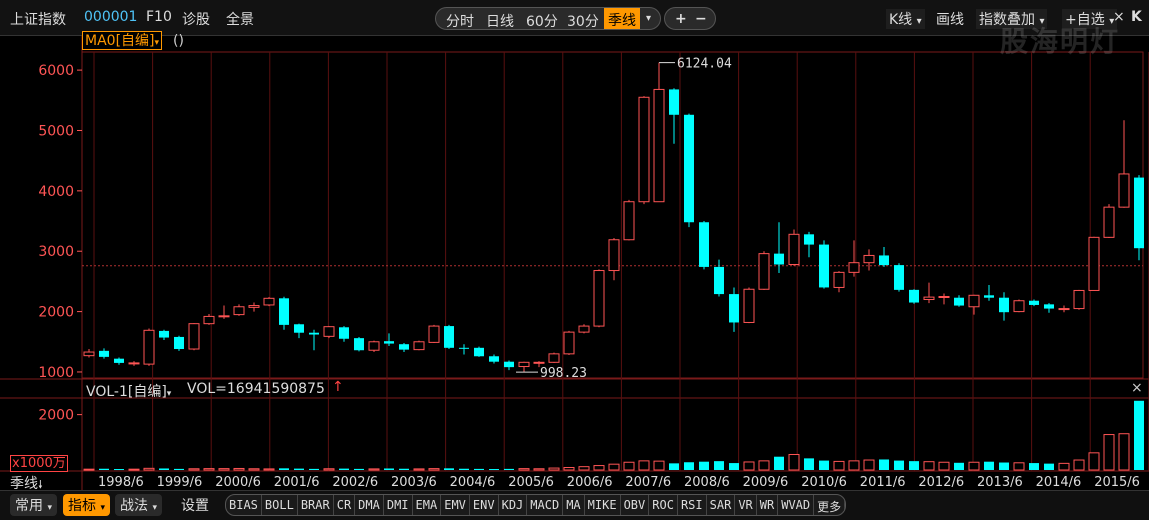 This screenshot has width=1149, height=520. I want to click on period-tab-quarterly: 季线, so click(622, 18).